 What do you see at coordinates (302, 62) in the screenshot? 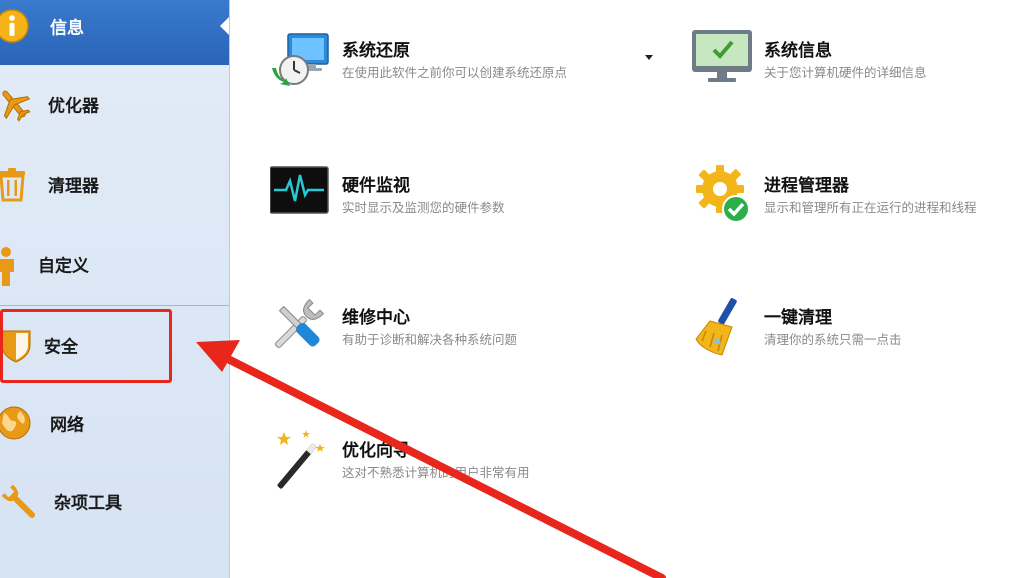
I see `system-restore-icon` at bounding box center [302, 62].